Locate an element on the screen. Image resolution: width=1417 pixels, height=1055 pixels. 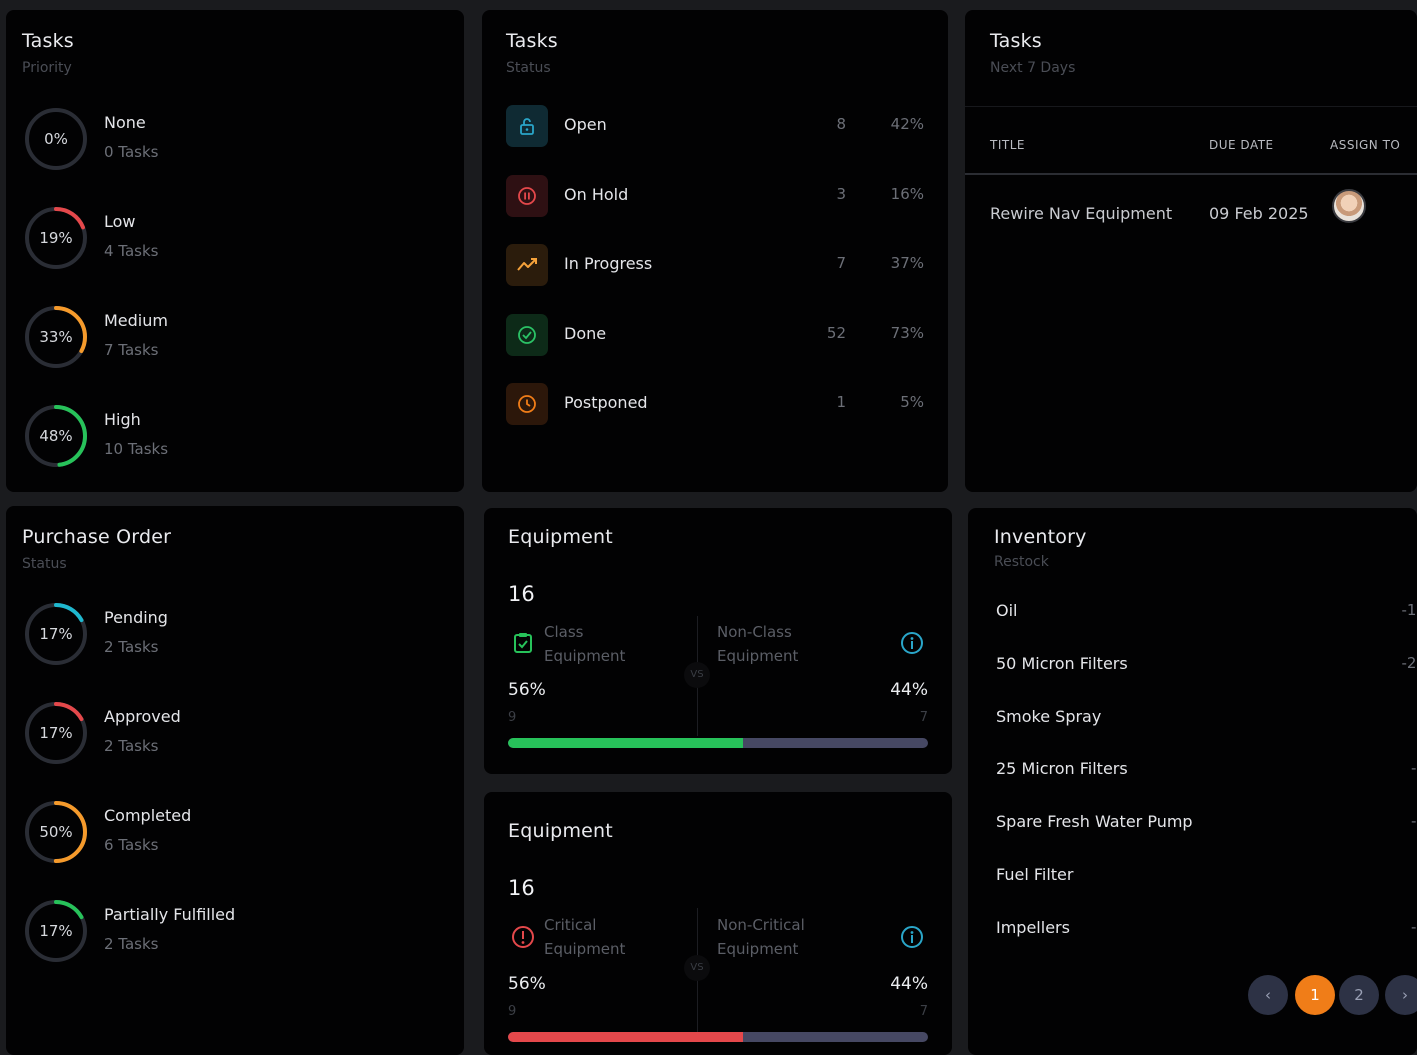
inventory-item: Smoke Spray3 is located at coordinates (1206, 719).